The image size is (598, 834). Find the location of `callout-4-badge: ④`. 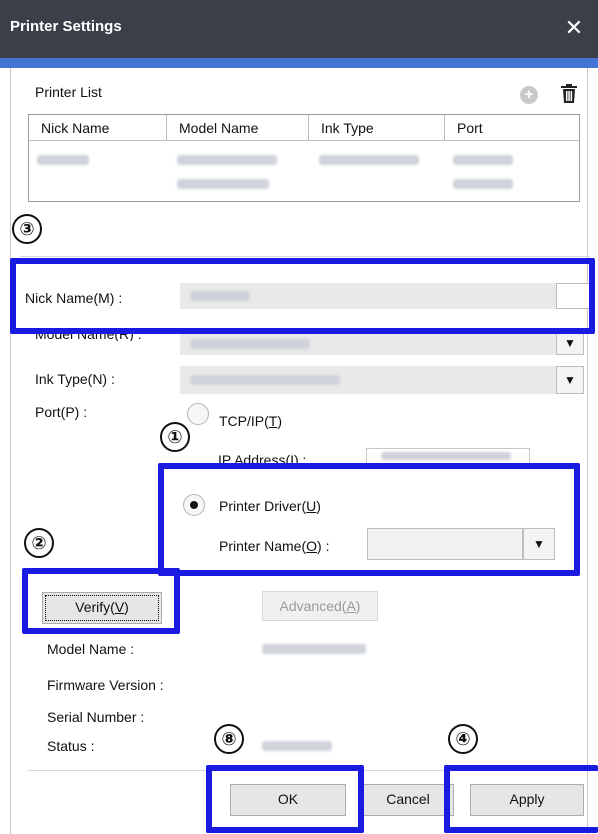

callout-4-badge: ④ is located at coordinates (463, 739).